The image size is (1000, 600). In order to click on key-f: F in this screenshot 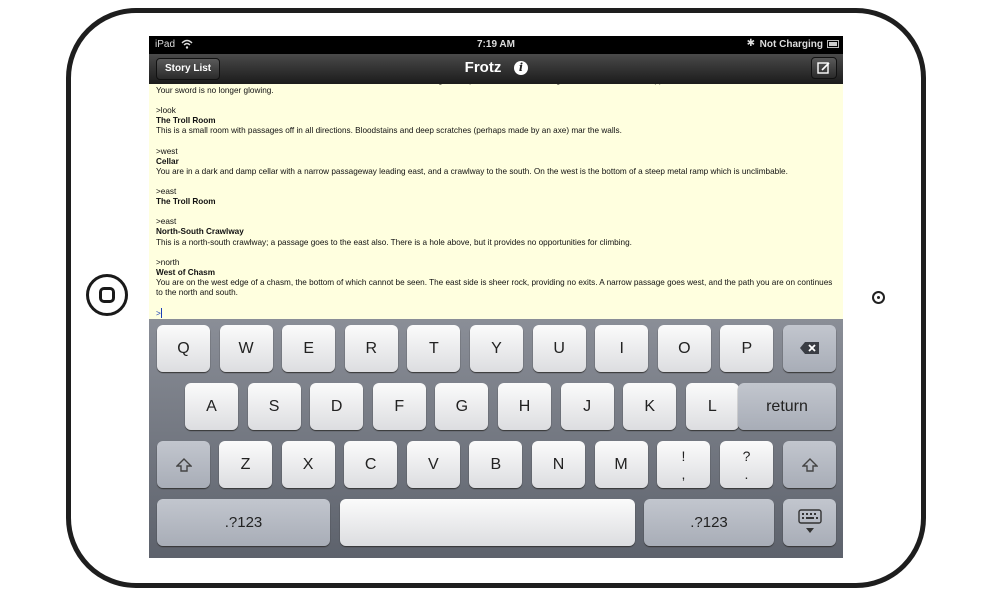, I will do `click(399, 406)`.